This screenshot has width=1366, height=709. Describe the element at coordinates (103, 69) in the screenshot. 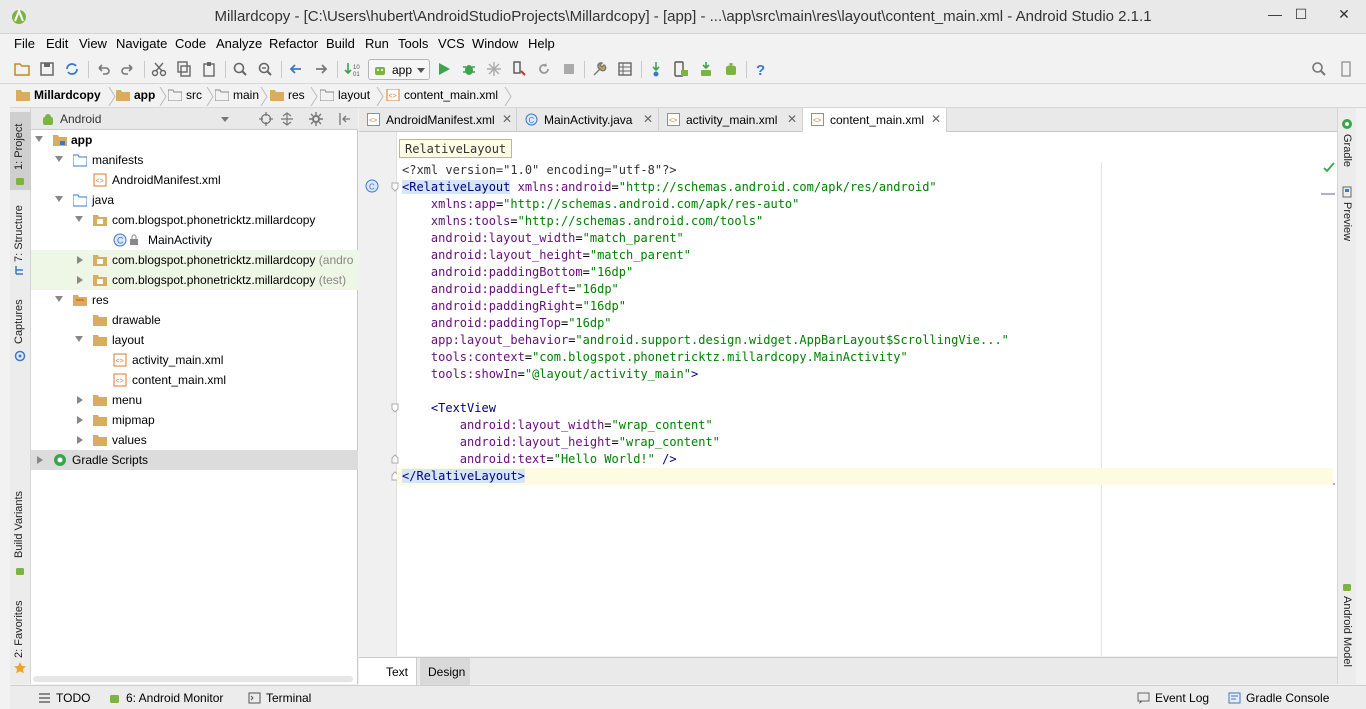

I see `undo-icon` at that location.